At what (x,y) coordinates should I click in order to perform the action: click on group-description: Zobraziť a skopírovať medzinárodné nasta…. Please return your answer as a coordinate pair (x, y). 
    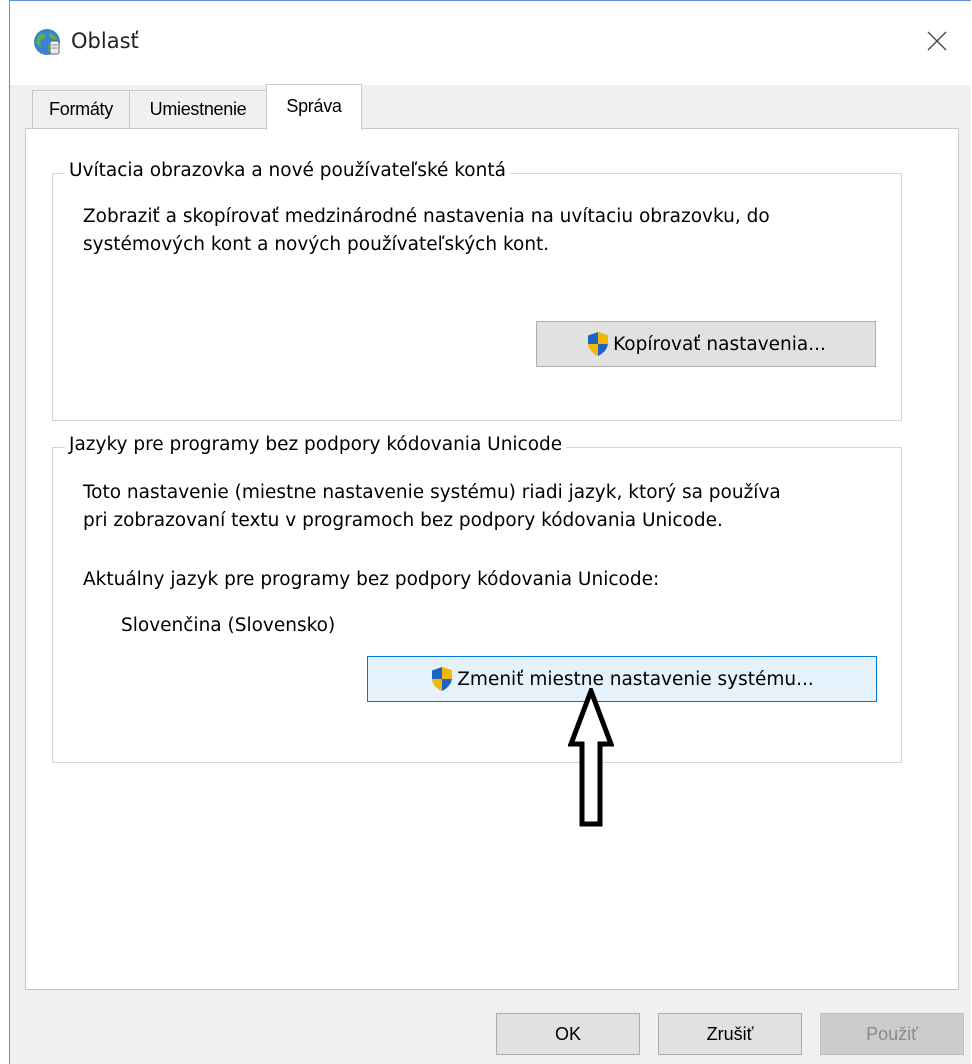
    Looking at the image, I should click on (426, 230).